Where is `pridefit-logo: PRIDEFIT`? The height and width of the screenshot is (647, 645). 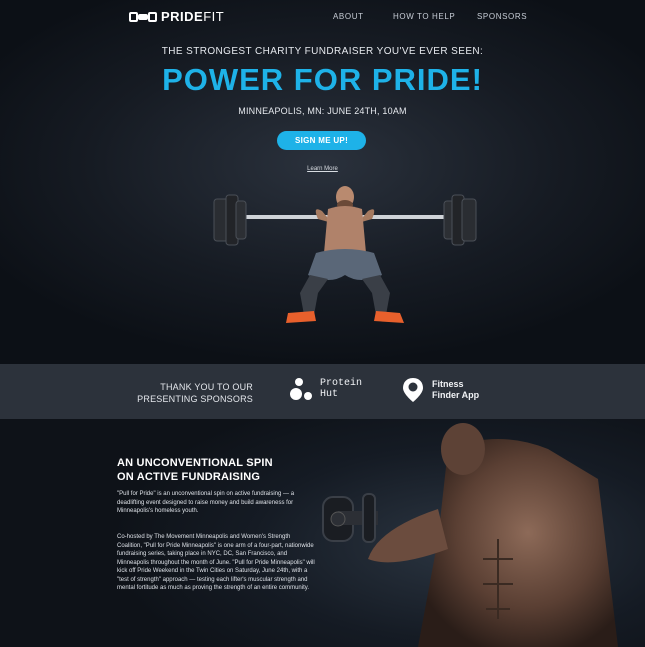
pridefit-logo: PRIDEFIT is located at coordinates (176, 16).